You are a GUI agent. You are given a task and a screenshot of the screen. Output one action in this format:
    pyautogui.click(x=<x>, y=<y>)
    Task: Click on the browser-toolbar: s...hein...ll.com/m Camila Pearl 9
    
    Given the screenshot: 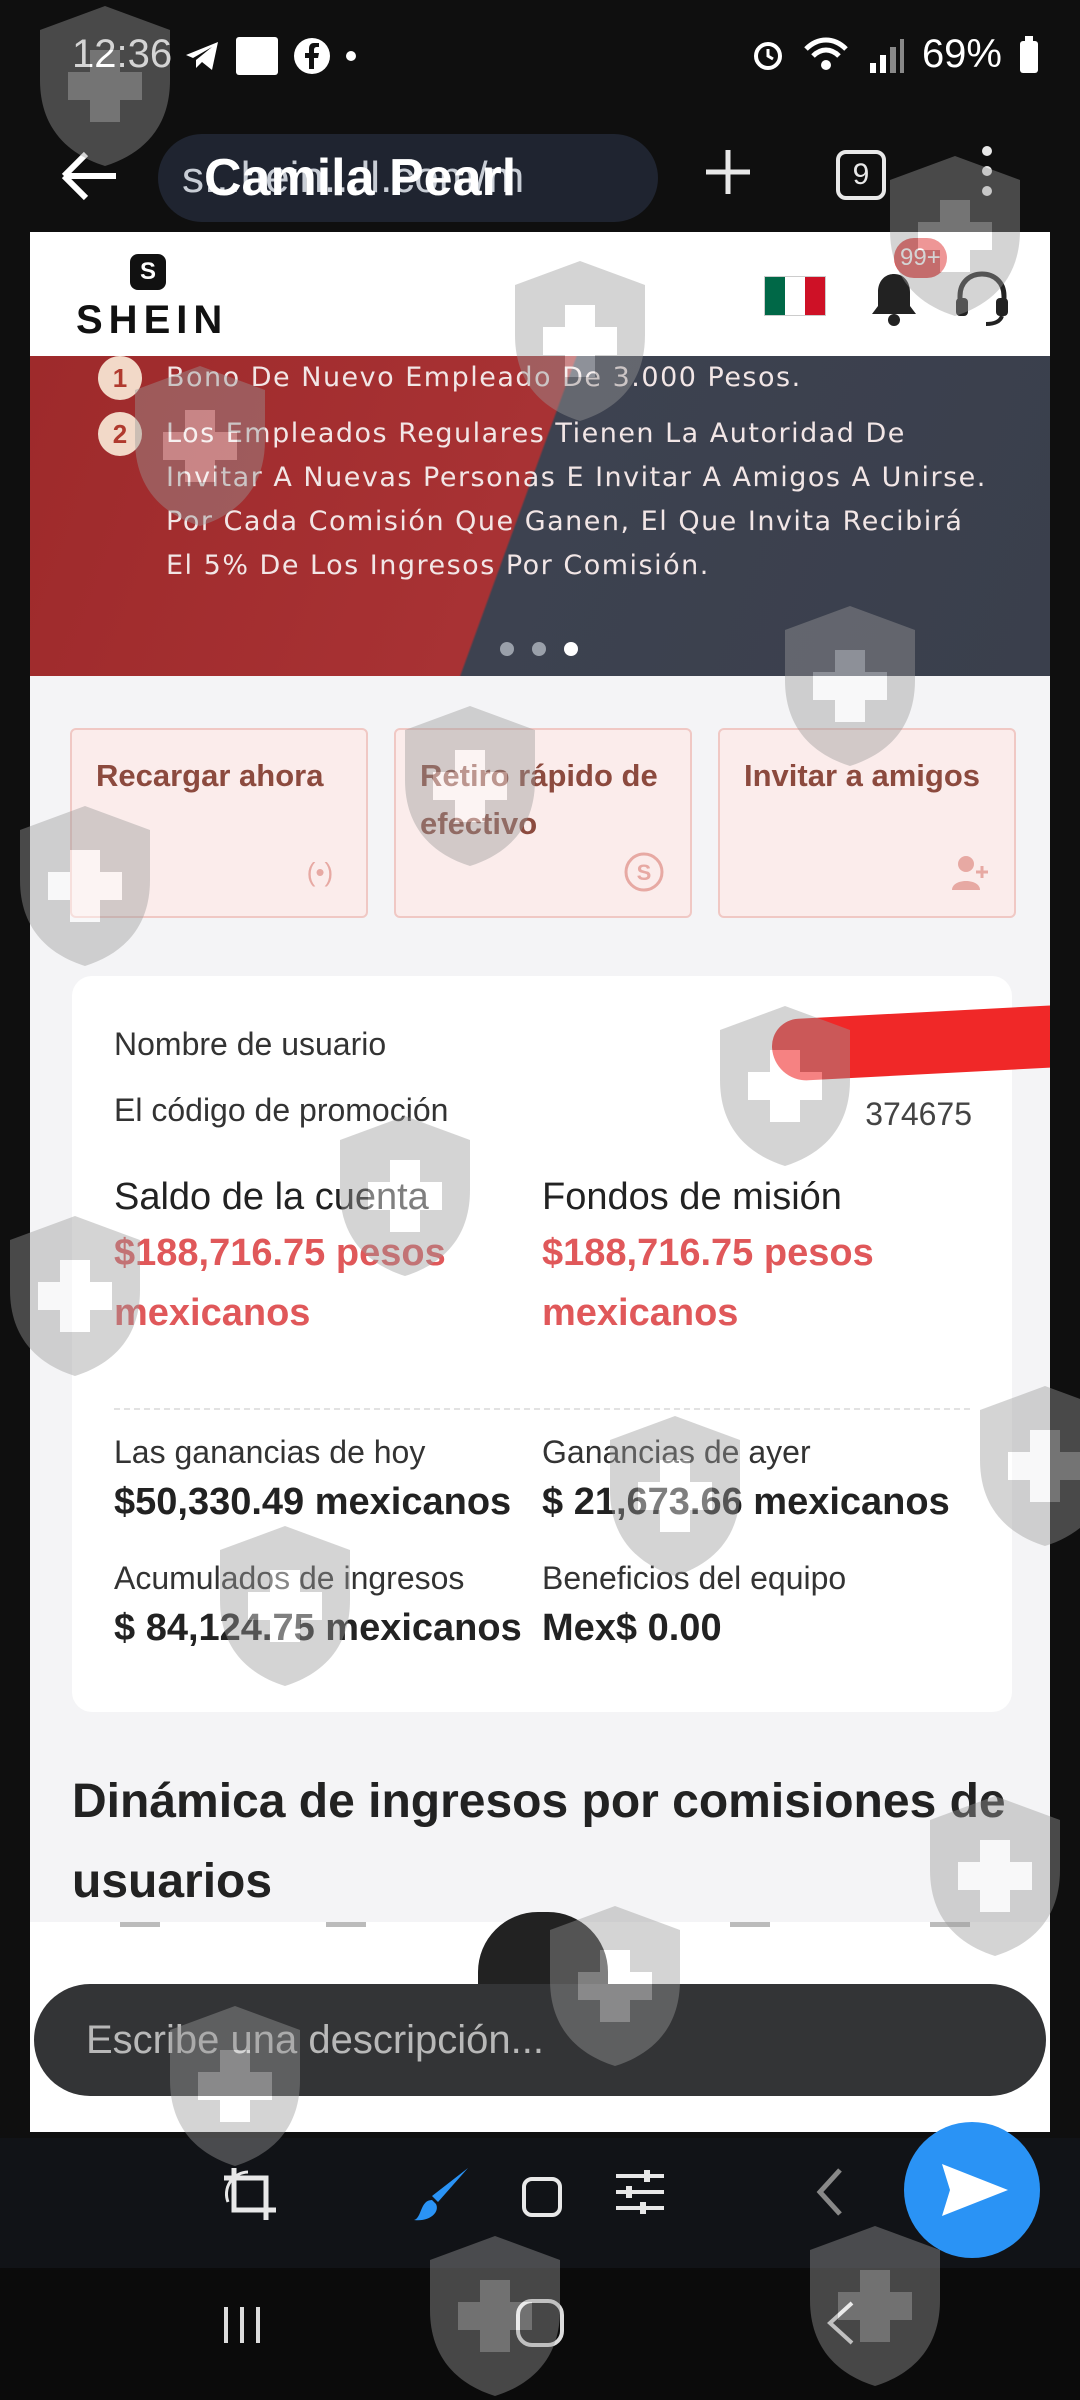 What is the action you would take?
    pyautogui.click(x=540, y=176)
    